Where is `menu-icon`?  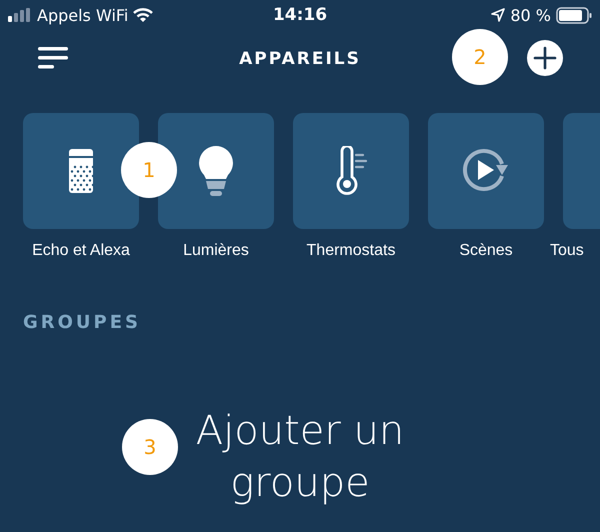 menu-icon is located at coordinates (53, 58).